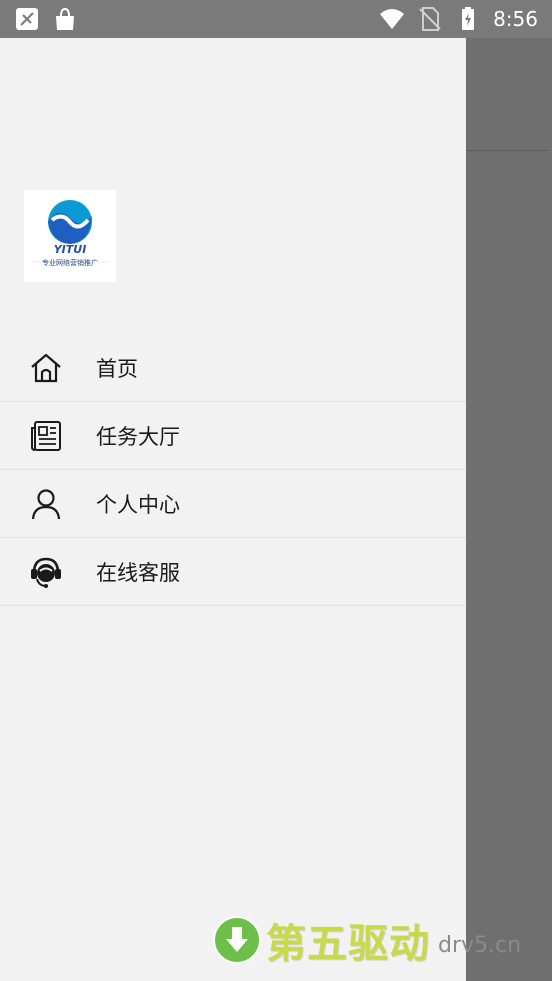 This screenshot has height=981, width=552. What do you see at coordinates (46, 436) in the screenshot?
I see `newspaper-icon` at bounding box center [46, 436].